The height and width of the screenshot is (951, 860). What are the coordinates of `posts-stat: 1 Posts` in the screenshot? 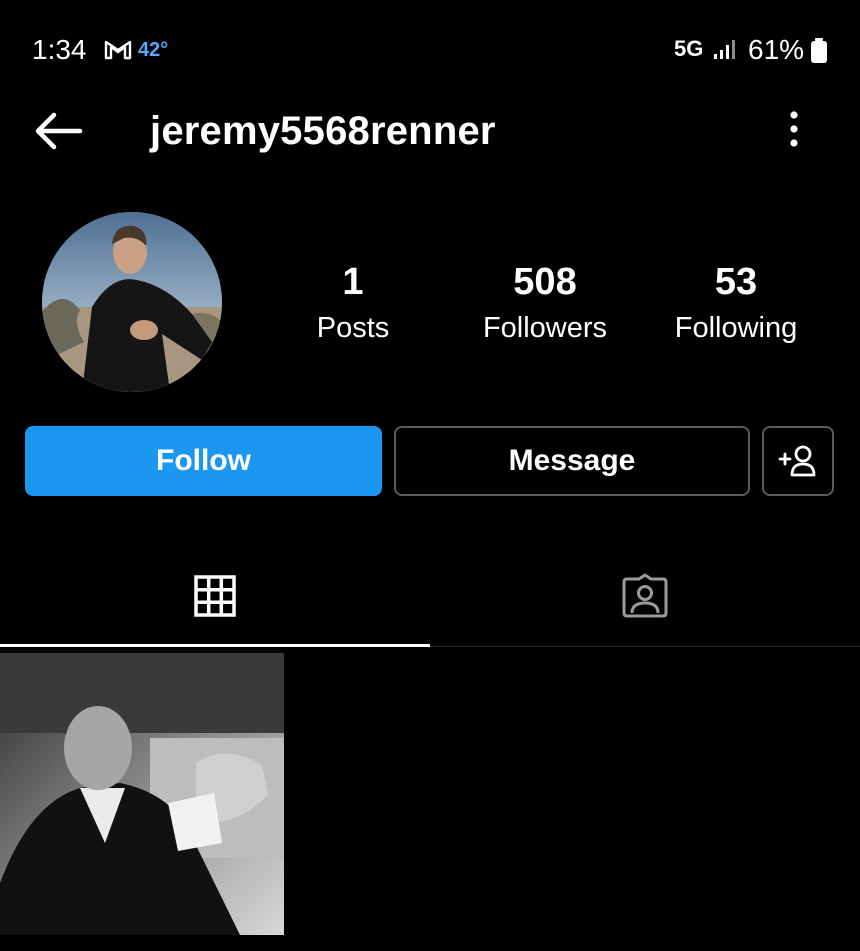 It's located at (353, 303).